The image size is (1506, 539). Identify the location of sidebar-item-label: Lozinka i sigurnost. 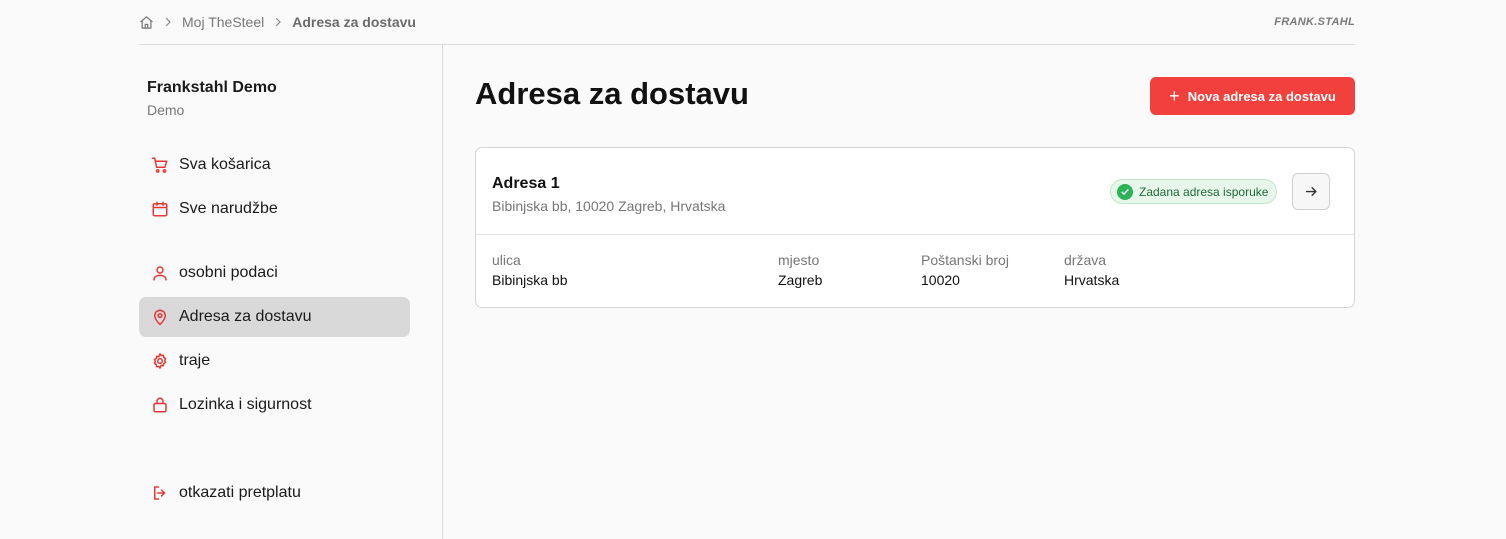
(245, 404).